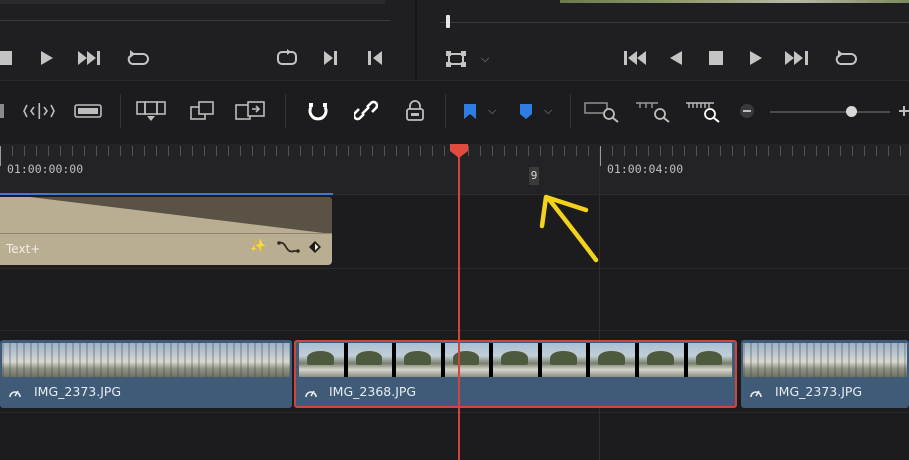  What do you see at coordinates (569, 228) in the screenshot?
I see `annotation-arrow` at bounding box center [569, 228].